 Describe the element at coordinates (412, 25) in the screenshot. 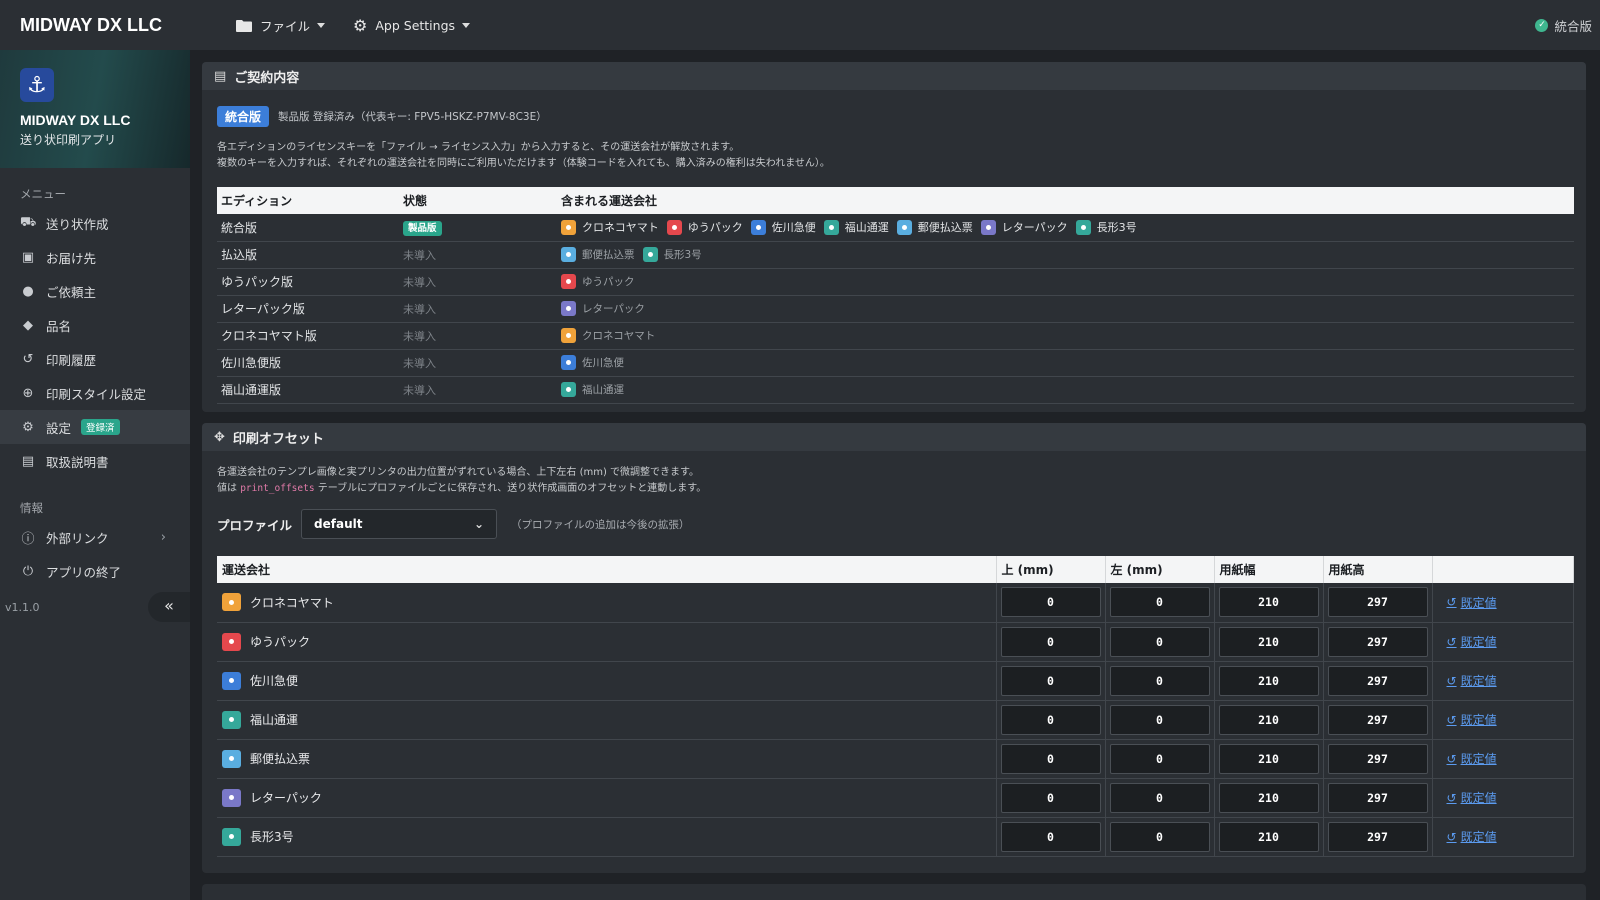

I see `app-settings-menu: ⚙ App Settings` at that location.